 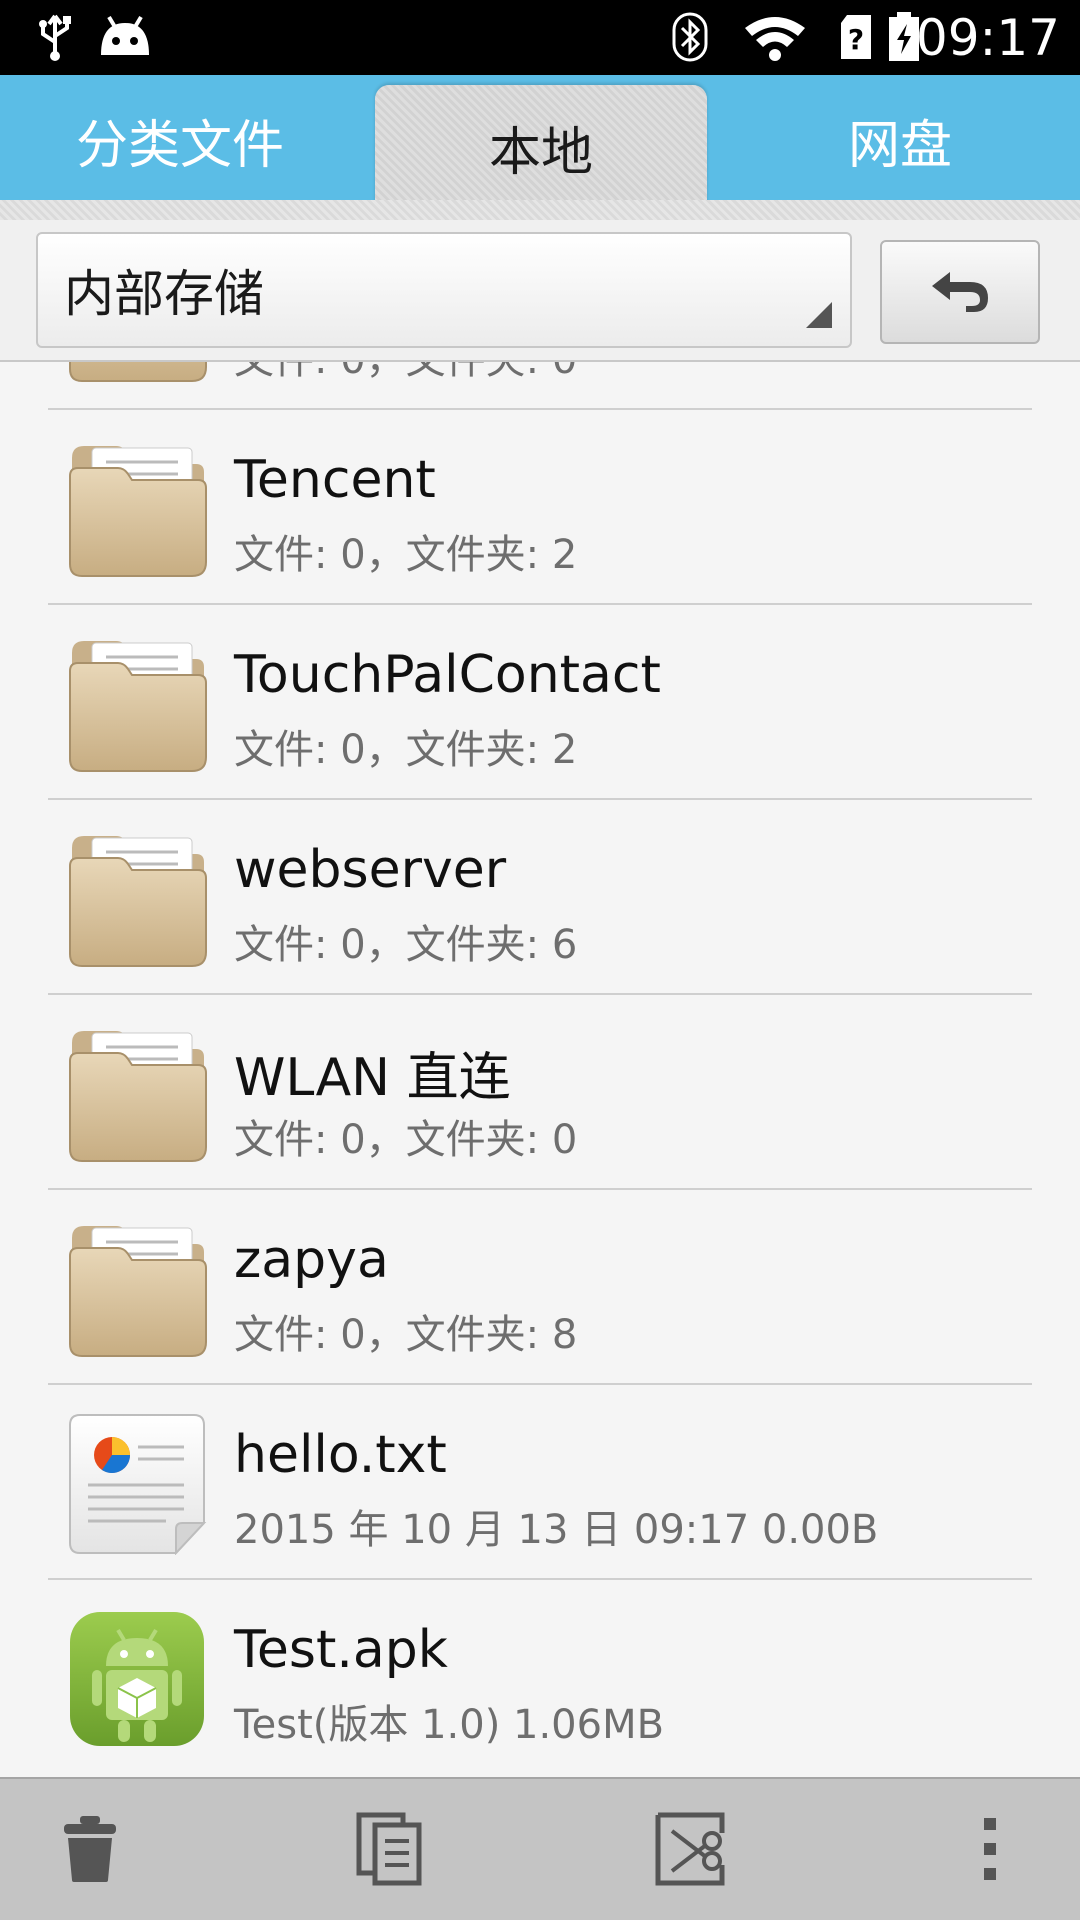 I want to click on item-name: WLAN 直连, so click(x=372, y=1078).